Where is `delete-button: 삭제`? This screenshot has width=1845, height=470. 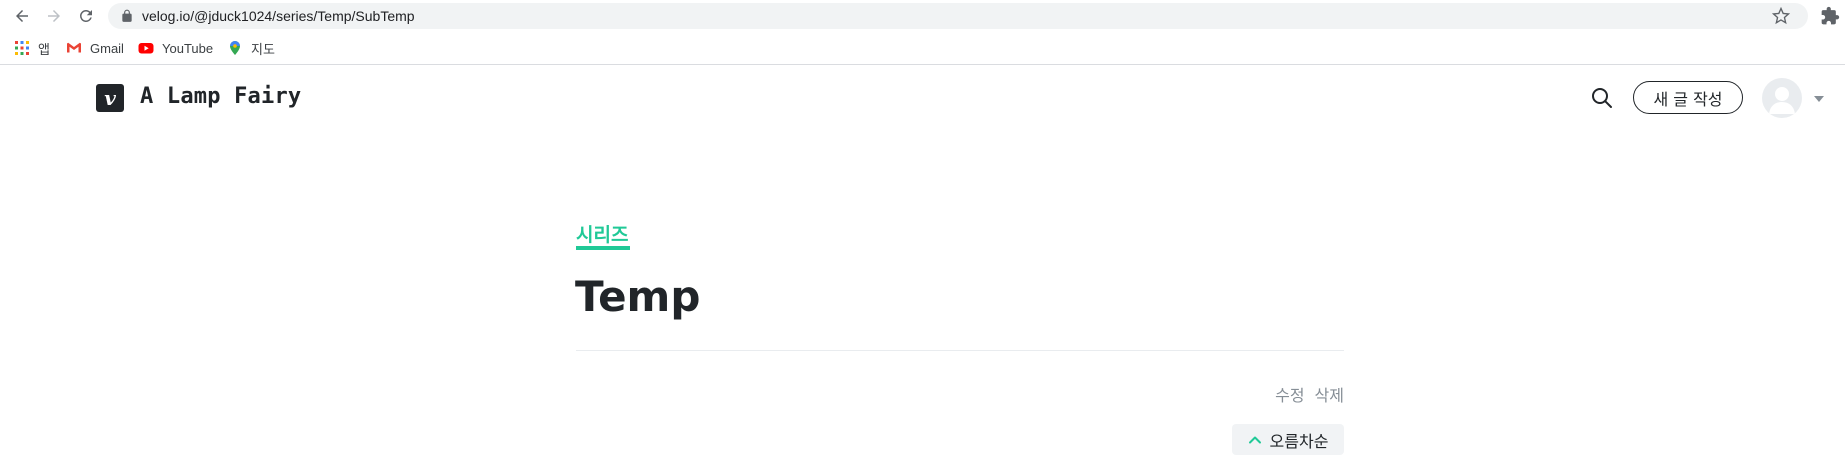
delete-button: 삭제 is located at coordinates (1329, 395).